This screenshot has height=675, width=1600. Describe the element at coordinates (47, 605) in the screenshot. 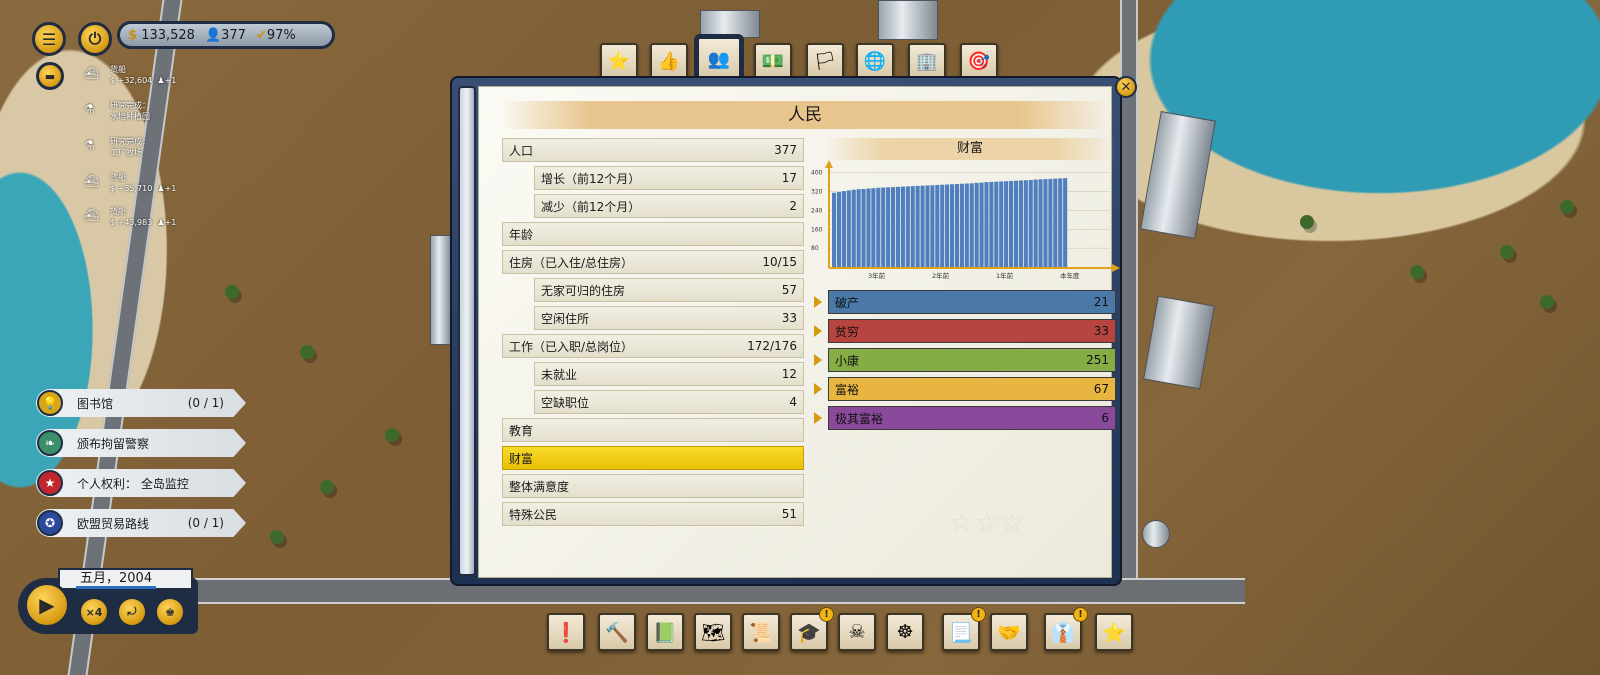

I see `play-button: ▶` at that location.